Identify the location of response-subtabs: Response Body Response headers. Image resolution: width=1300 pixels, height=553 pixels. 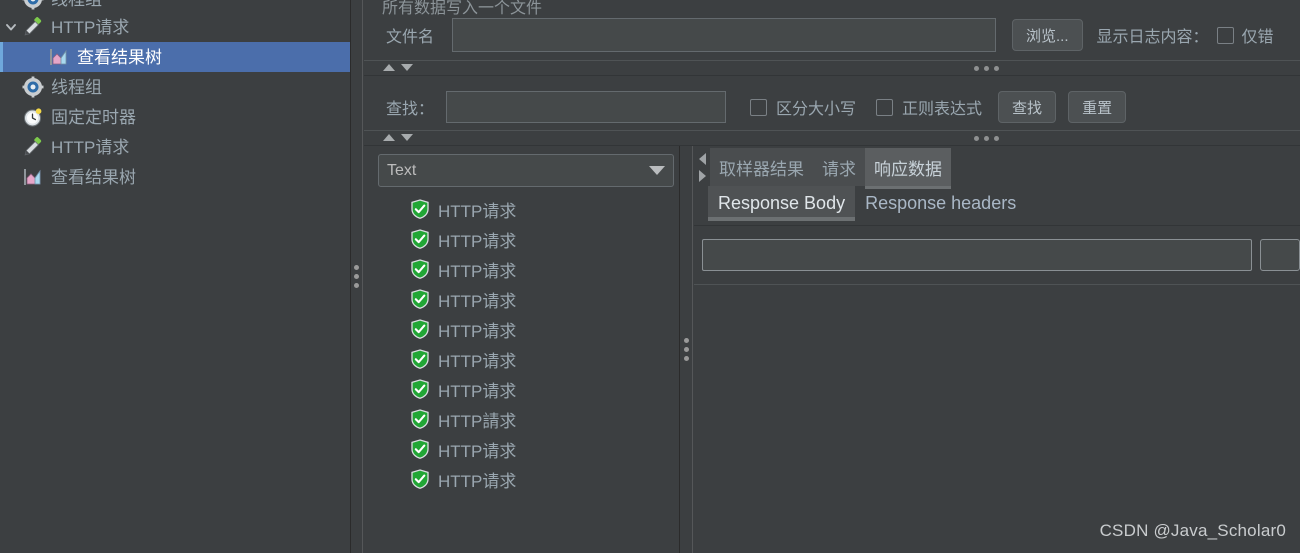
(1004, 203).